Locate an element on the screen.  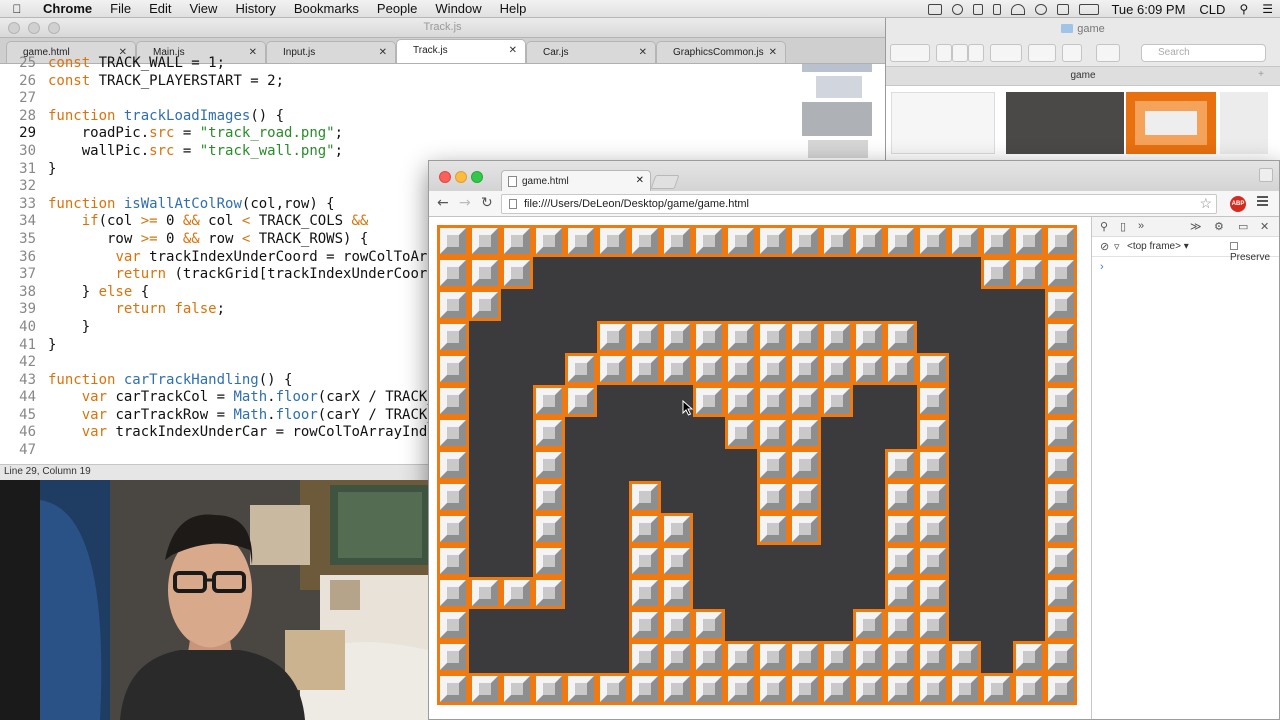
new-tab-button is located at coordinates (665, 182).